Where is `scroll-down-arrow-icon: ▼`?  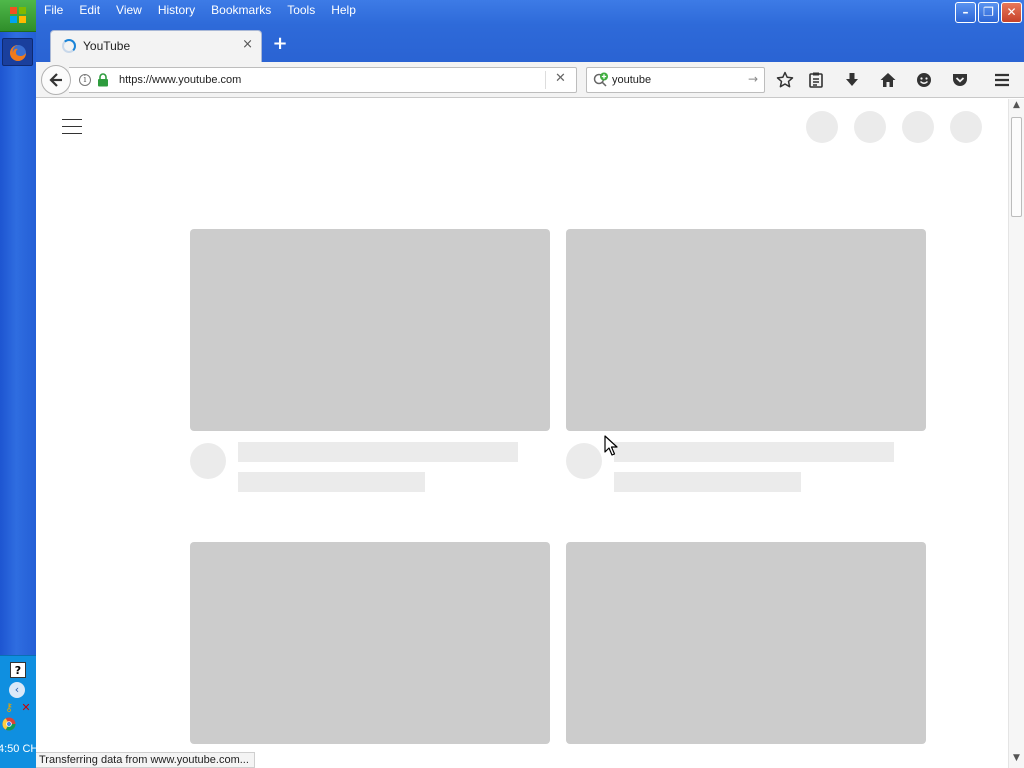
scroll-down-arrow-icon: ▼ is located at coordinates (1016, 760).